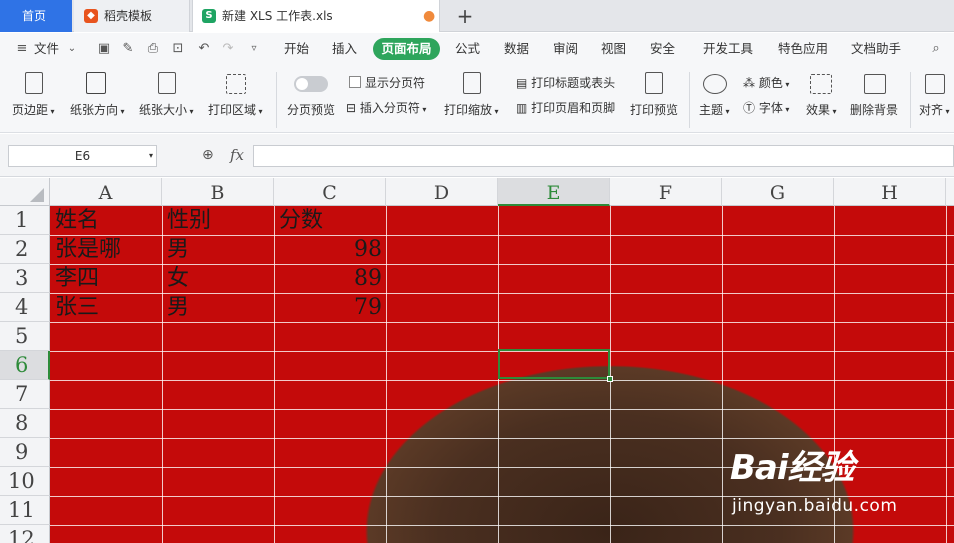 Image resolution: width=954 pixels, height=543 pixels. Describe the element at coordinates (471, 109) in the screenshot. I see `print-scaling-button: 打印缩放 ▾` at that location.